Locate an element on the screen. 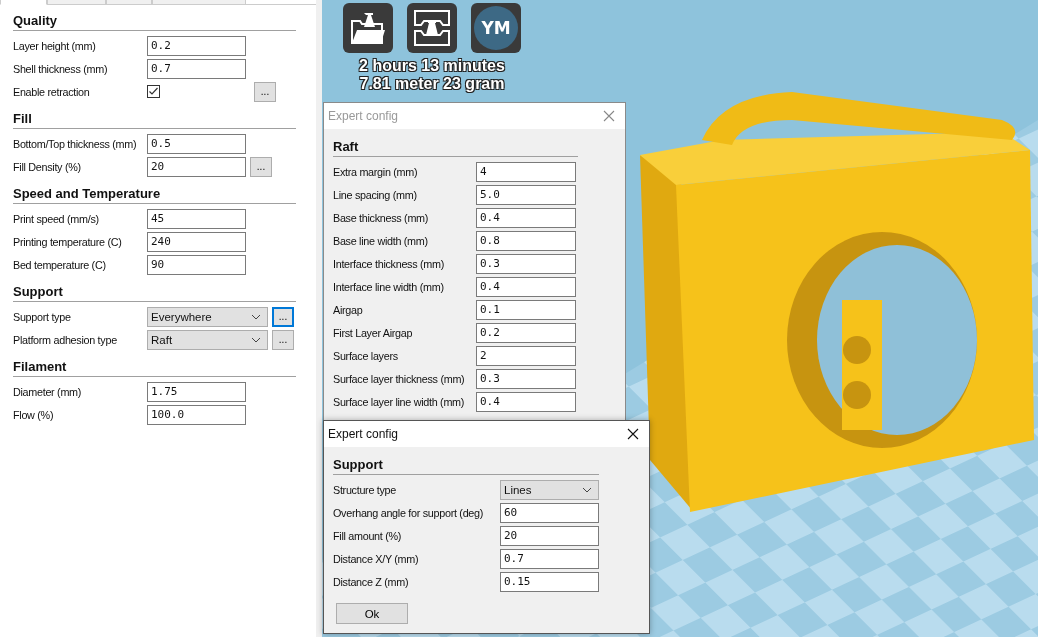 The height and width of the screenshot is (637, 1038). folder-icon is located at coordinates (368, 28).